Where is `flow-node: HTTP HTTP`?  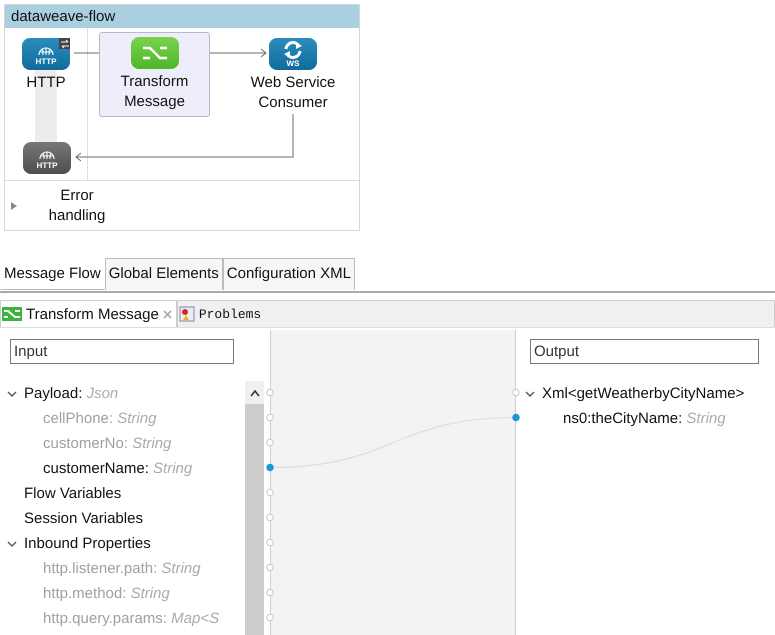 flow-node: HTTP HTTP is located at coordinates (46, 65).